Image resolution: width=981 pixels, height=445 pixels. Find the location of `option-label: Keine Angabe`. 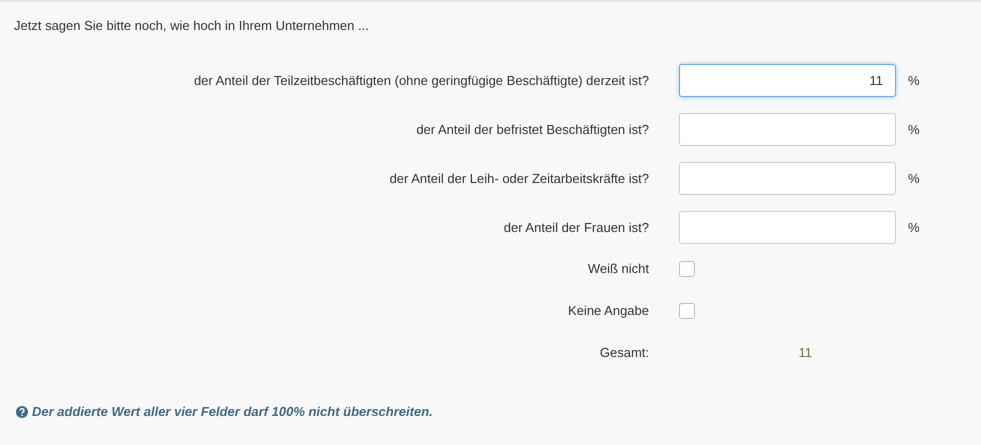

option-label: Keine Angabe is located at coordinates (608, 311).